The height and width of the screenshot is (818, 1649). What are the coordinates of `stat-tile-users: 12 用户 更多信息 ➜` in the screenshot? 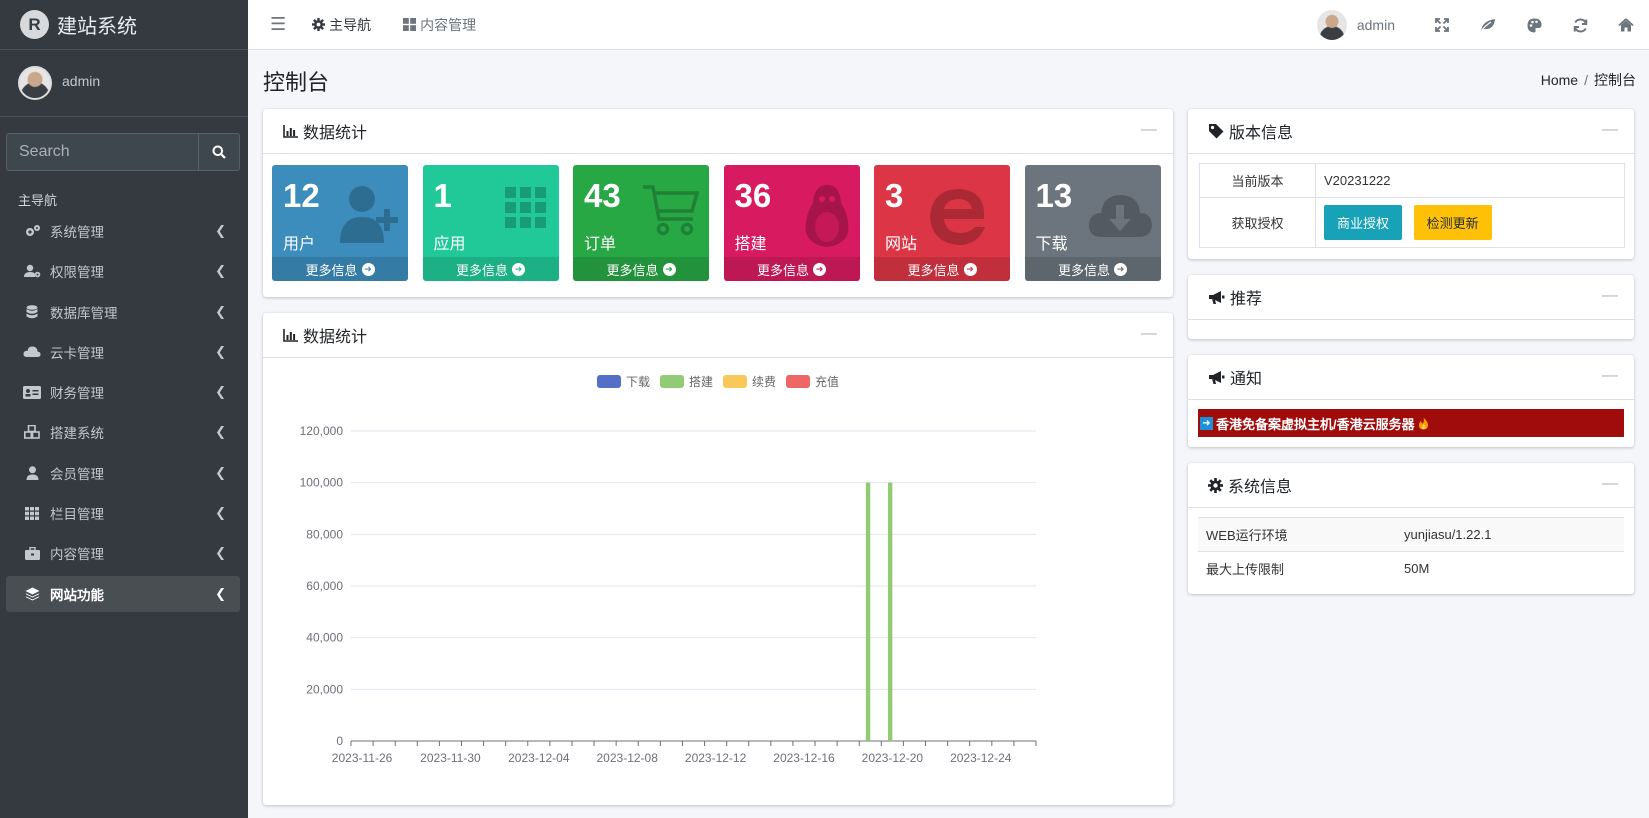 It's located at (340, 223).